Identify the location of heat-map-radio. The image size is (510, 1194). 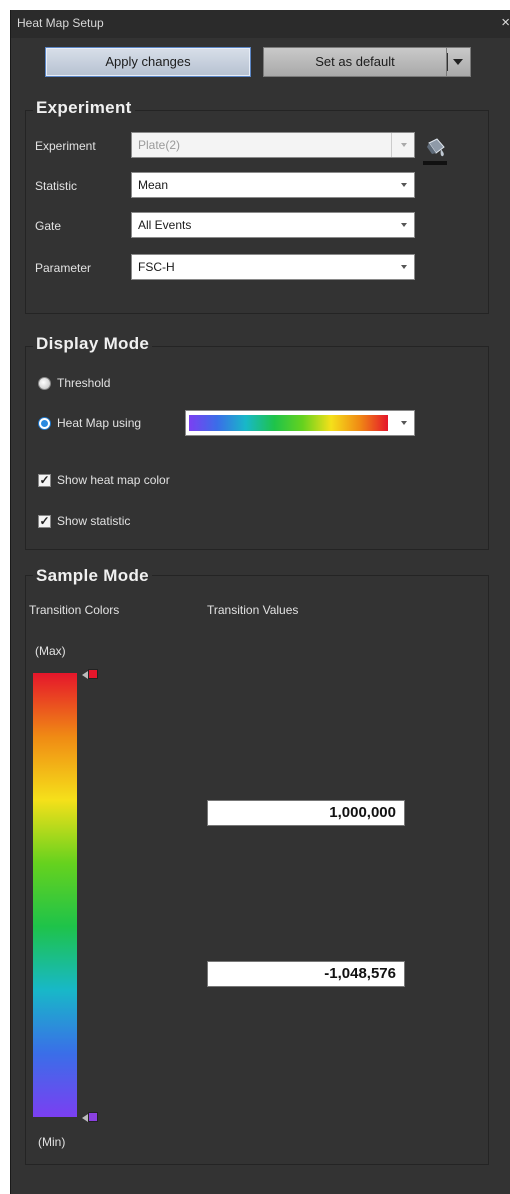
(44, 423).